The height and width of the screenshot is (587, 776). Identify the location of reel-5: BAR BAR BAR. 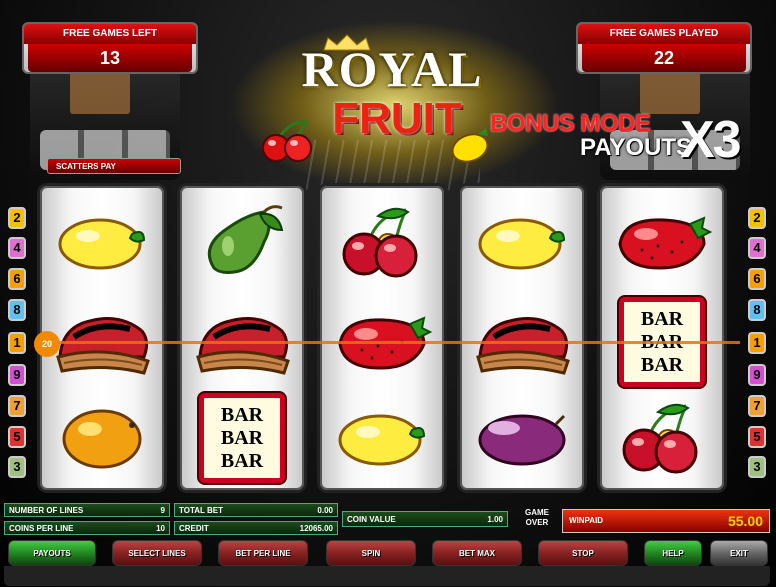
(662, 338).